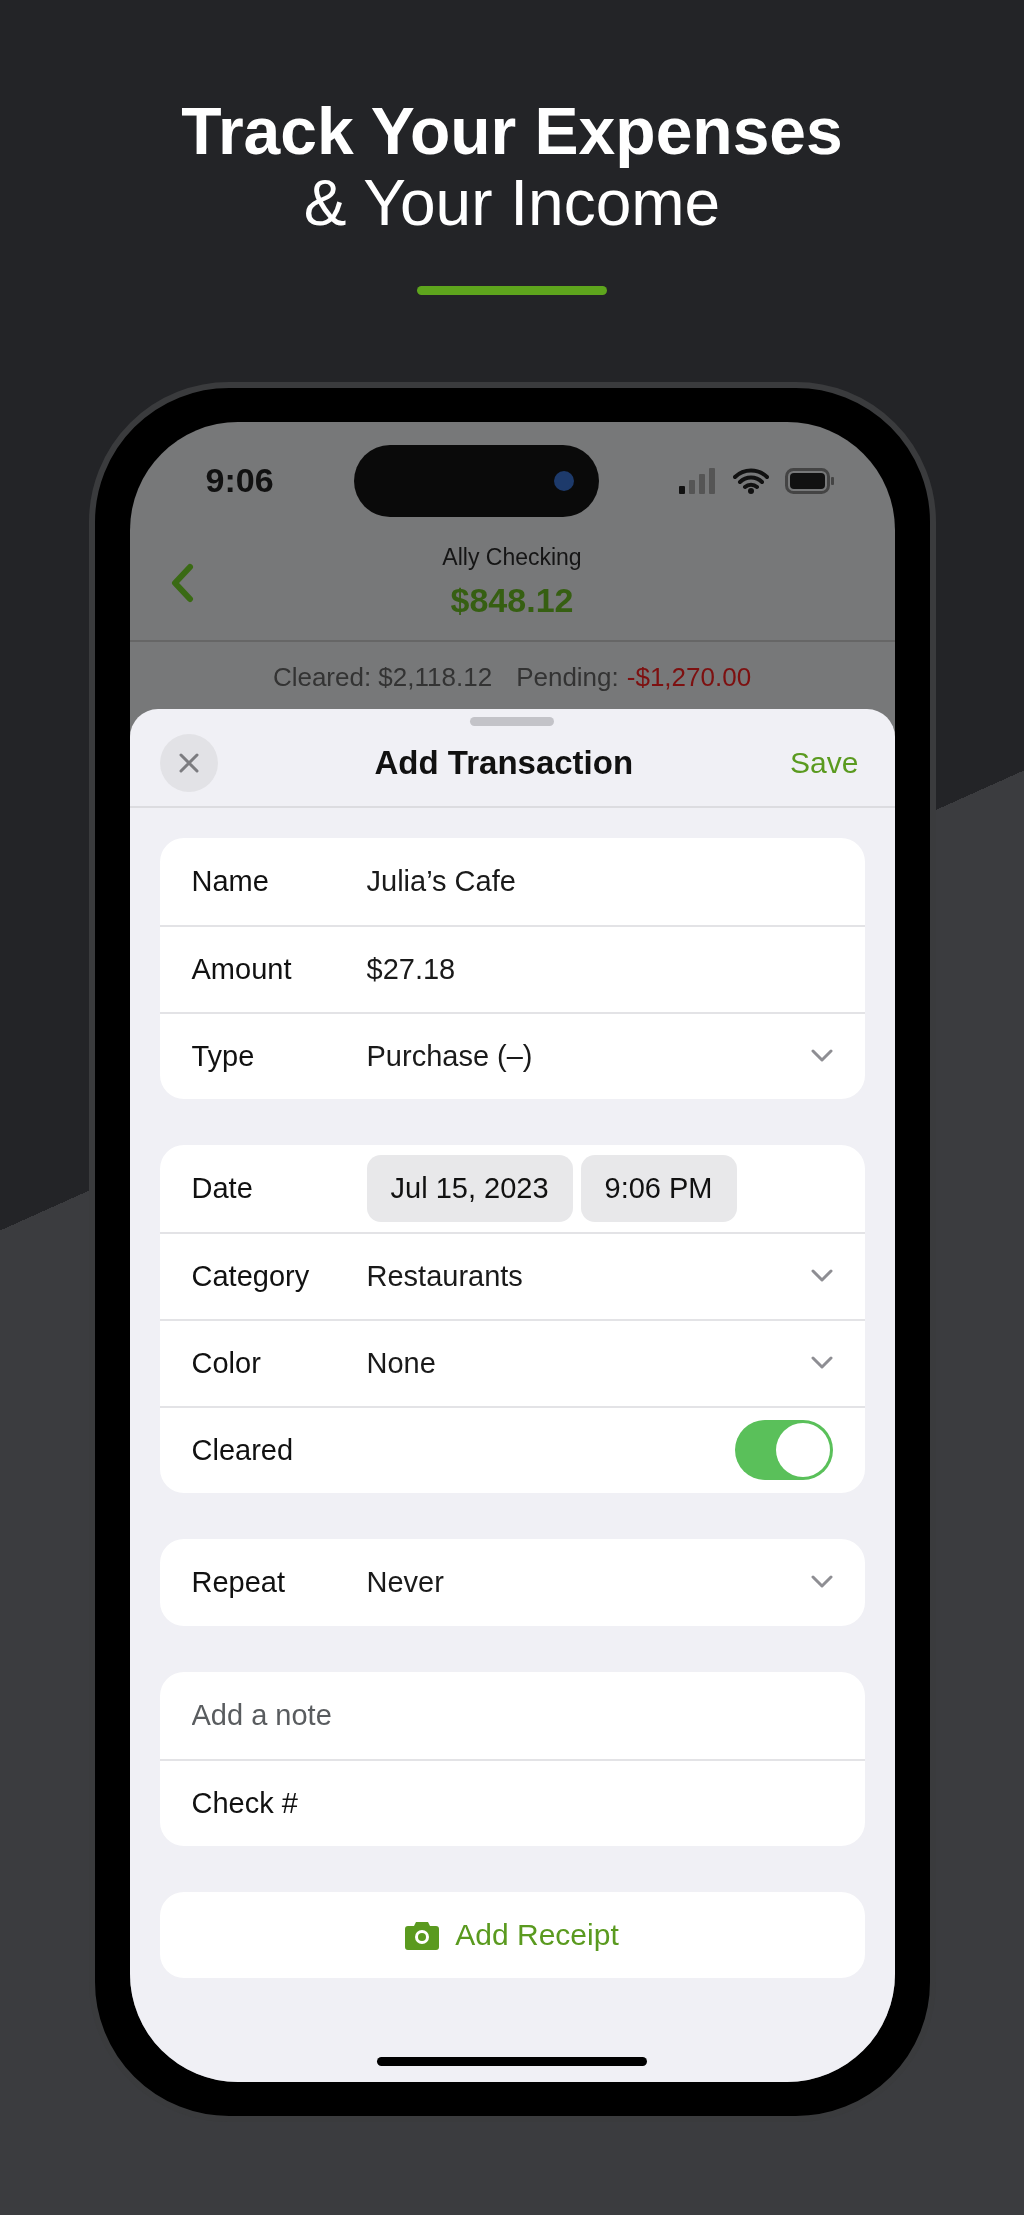 The width and height of the screenshot is (1024, 2215). What do you see at coordinates (405, 1582) in the screenshot?
I see `dropdown-value: Never` at bounding box center [405, 1582].